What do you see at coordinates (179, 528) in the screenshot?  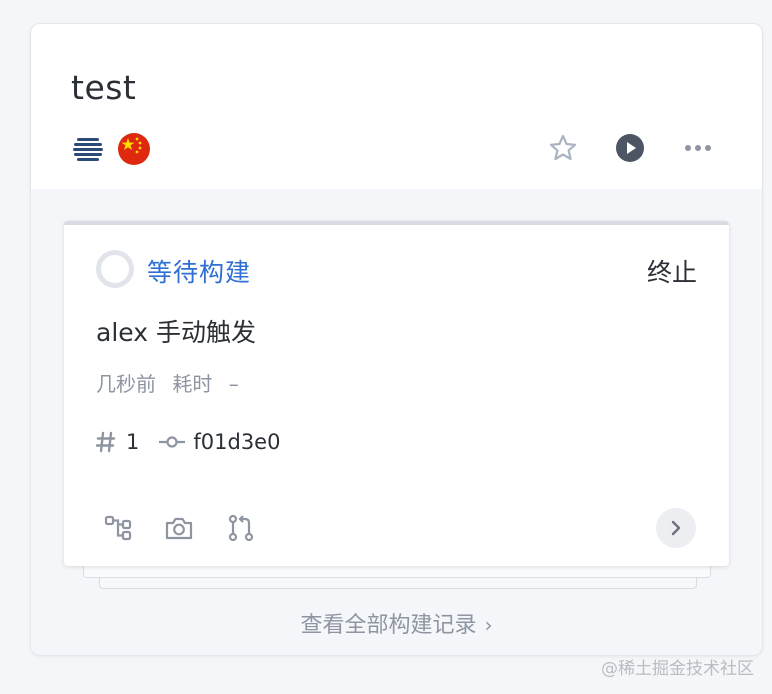 I see `camera-icon` at bounding box center [179, 528].